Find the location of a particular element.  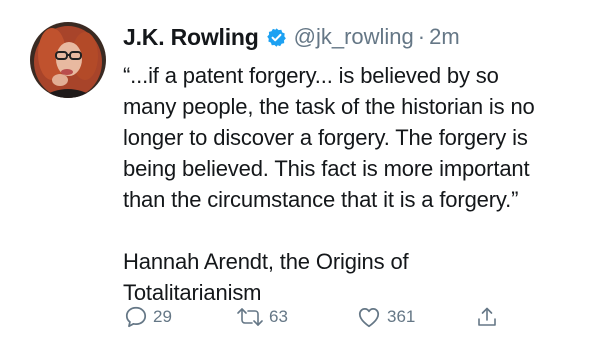

tweet-timestamp: 2m is located at coordinates (444, 37).